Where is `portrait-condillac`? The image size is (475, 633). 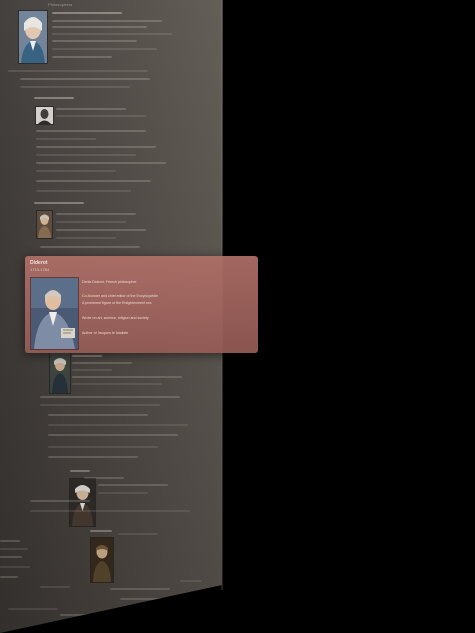 portrait-condillac is located at coordinates (44, 224).